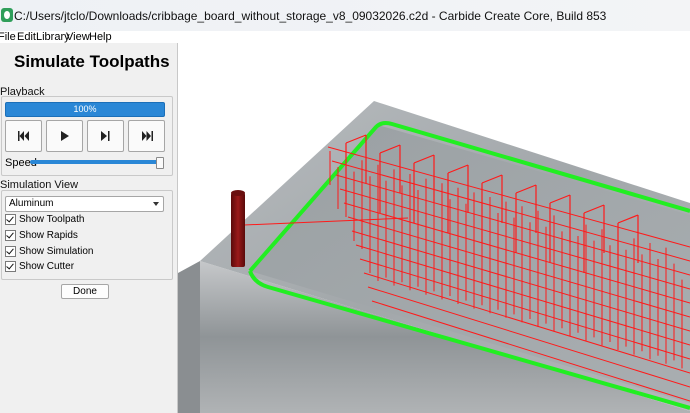  Describe the element at coordinates (52, 219) in the screenshot. I see `show-toolpath-label: Show Toolpath` at that location.